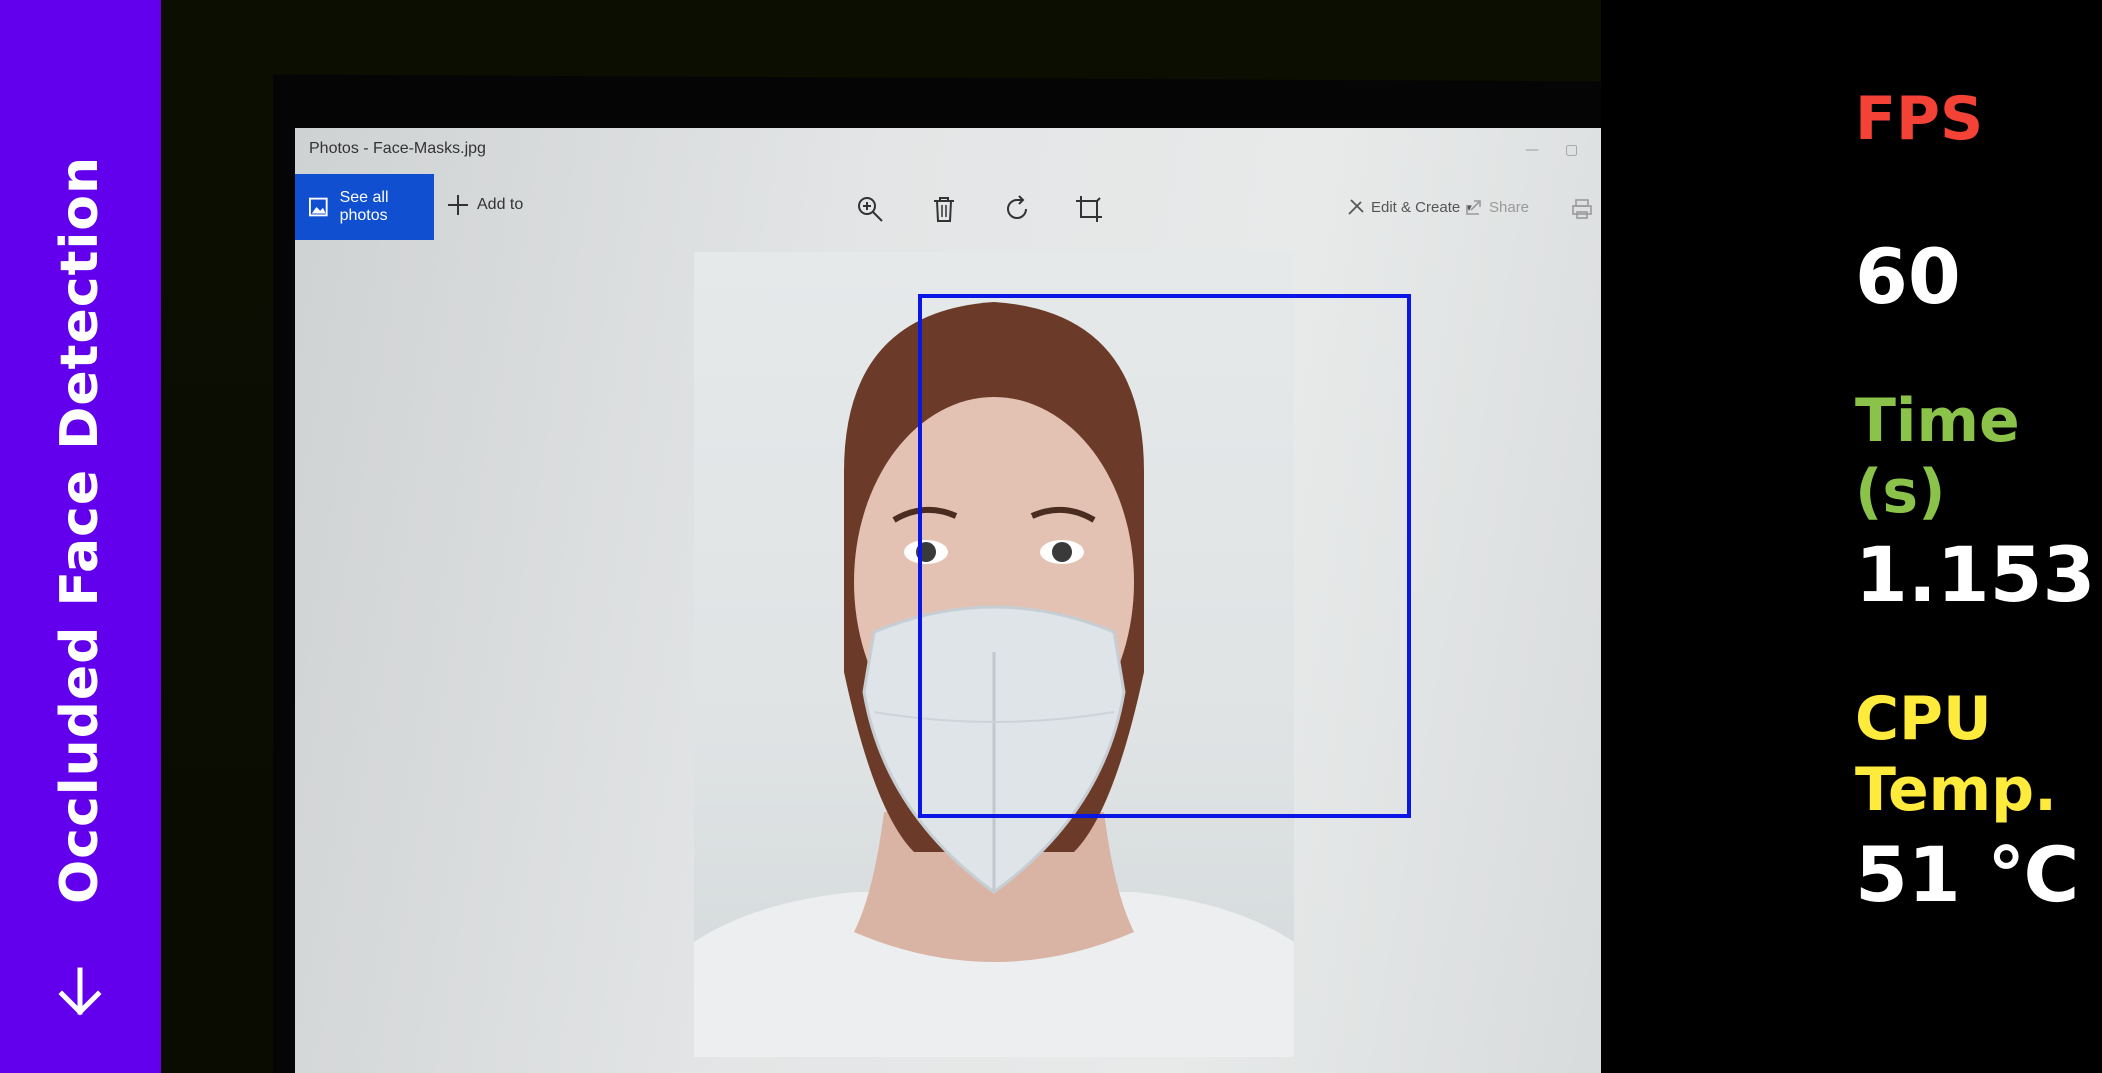 Image resolution: width=2102 pixels, height=1073 pixels. I want to click on time-value: 1.153, so click(1975, 574).